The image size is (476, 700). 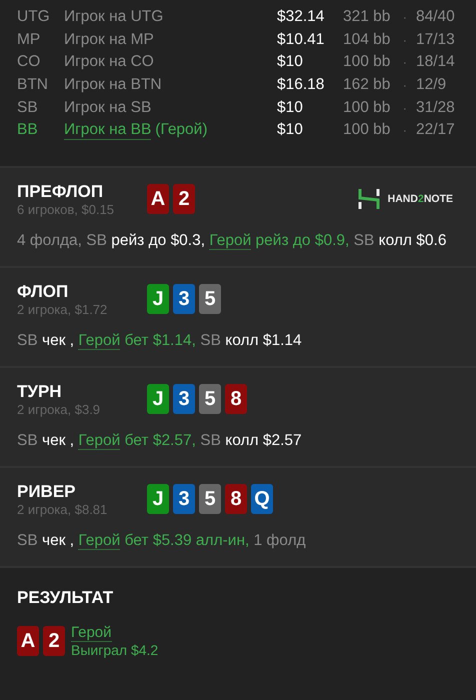 What do you see at coordinates (114, 650) in the screenshot?
I see `result-outcome: Выиграл $4.2` at bounding box center [114, 650].